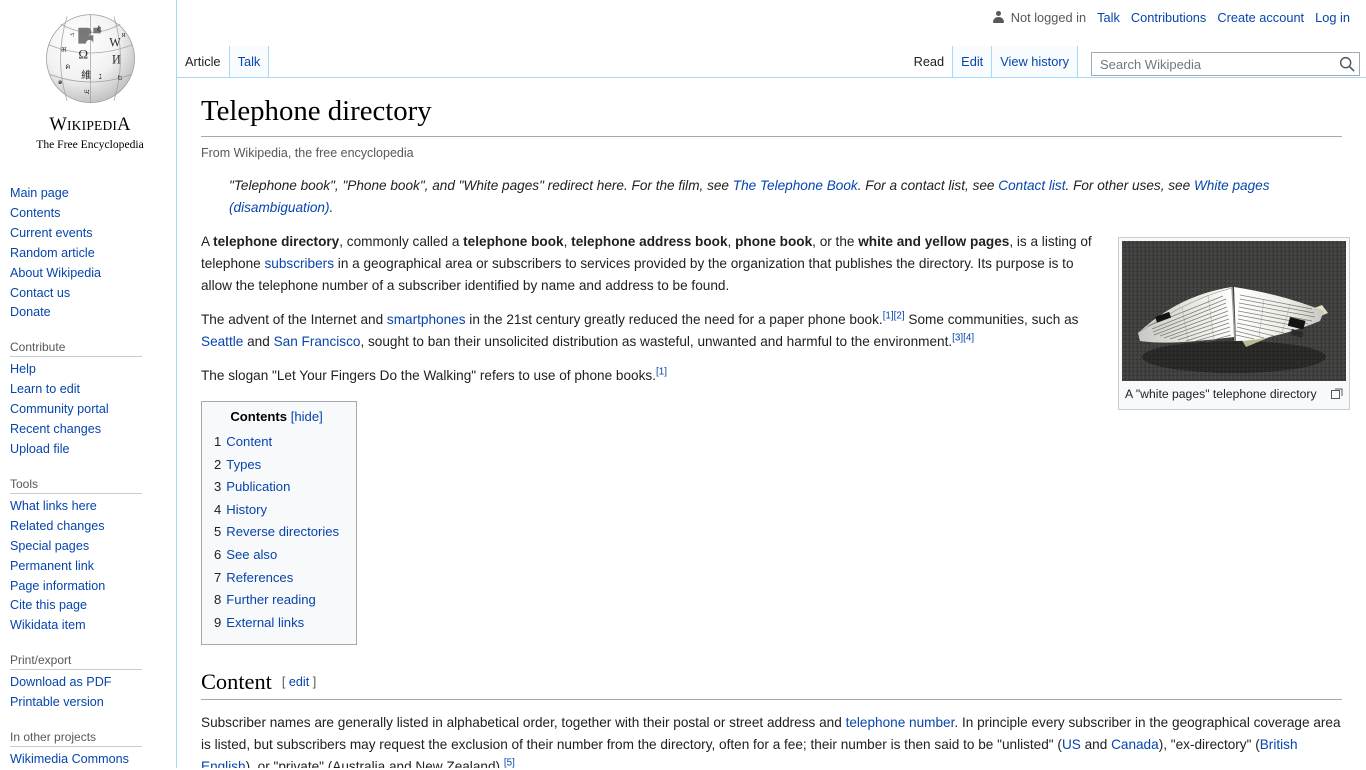 This screenshot has height=770, width=1366. I want to click on sidebar-item-about-wikipedia: About Wikipedia, so click(55, 273).